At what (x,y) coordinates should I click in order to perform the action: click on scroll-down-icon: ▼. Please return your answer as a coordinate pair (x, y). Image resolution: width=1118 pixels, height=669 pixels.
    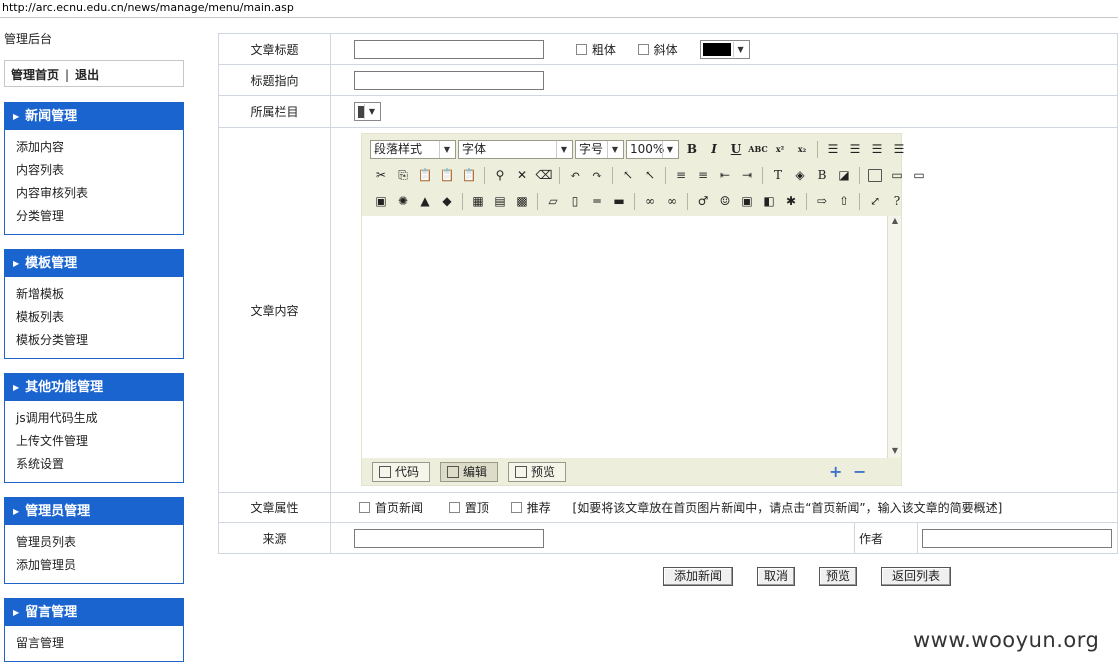
    Looking at the image, I should click on (895, 452).